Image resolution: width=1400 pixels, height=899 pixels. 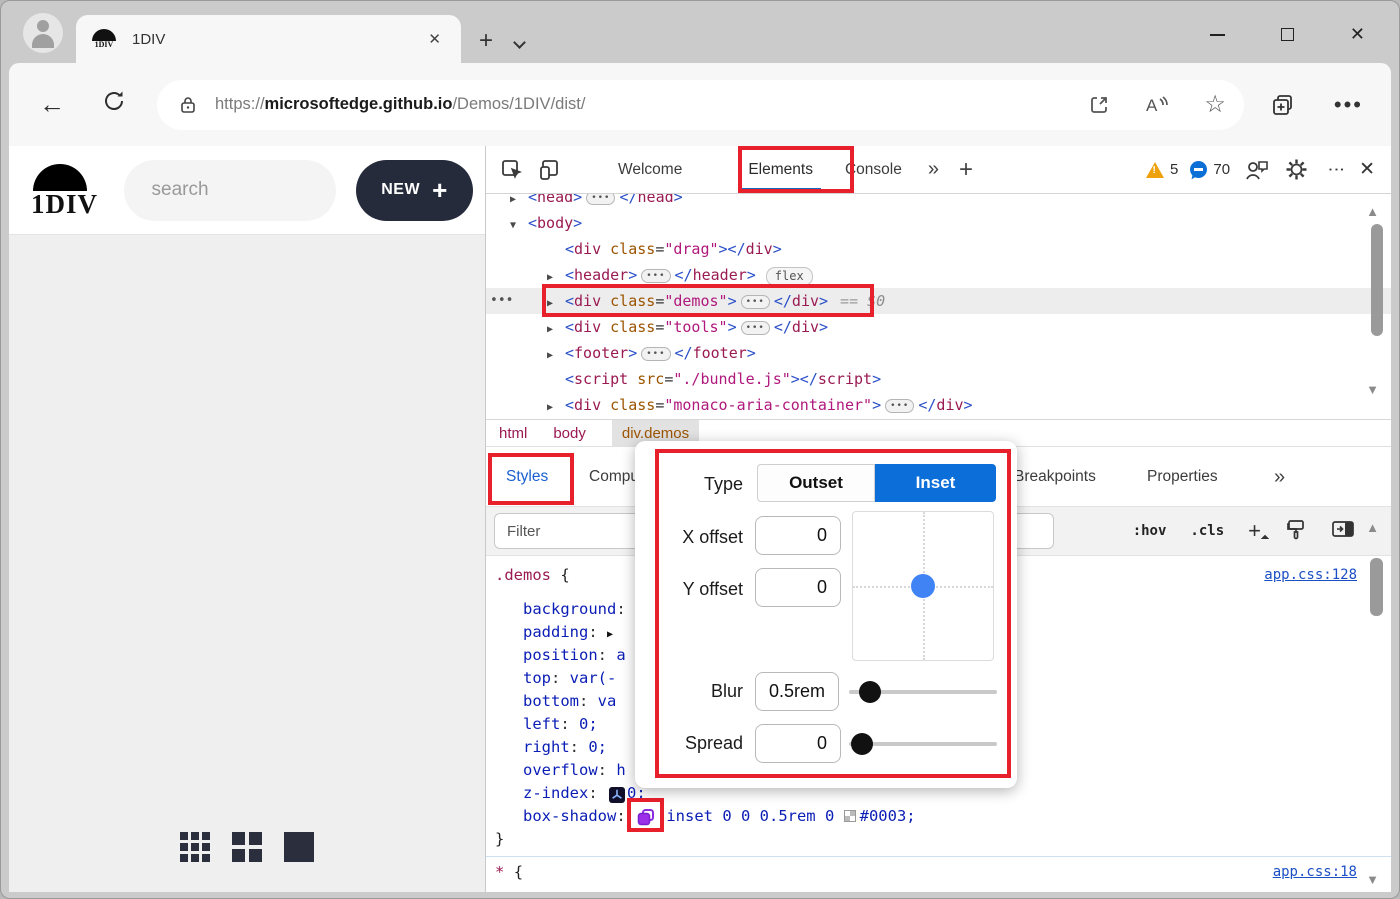 I want to click on new-tab-button: +, so click(x=486, y=41).